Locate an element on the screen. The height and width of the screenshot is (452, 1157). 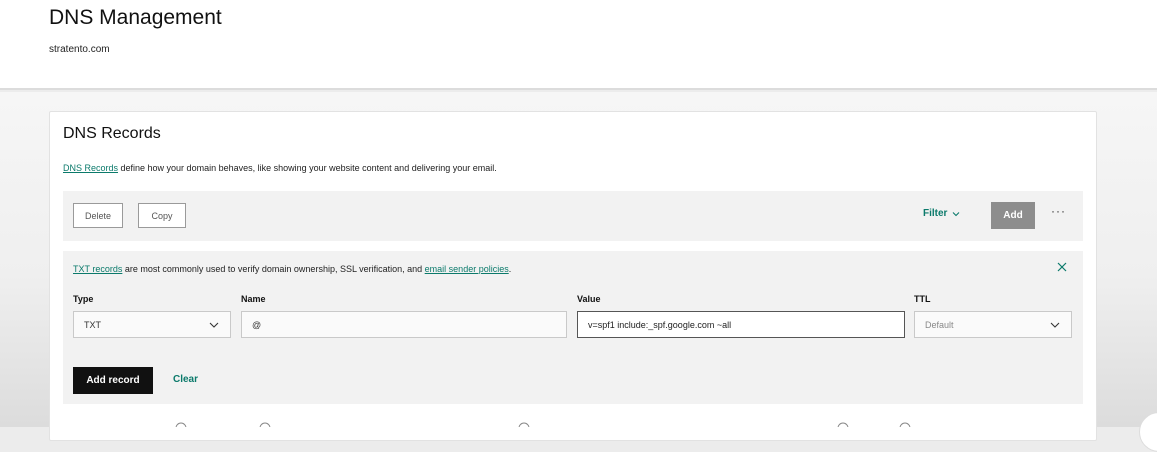
type-select: TXT is located at coordinates (152, 324).